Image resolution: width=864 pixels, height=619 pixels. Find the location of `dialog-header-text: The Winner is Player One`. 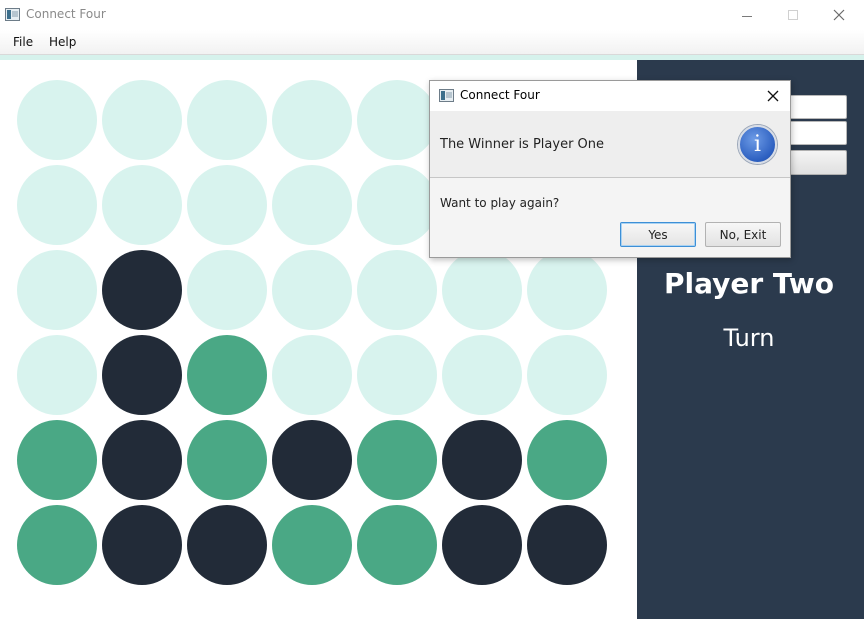

dialog-header-text: The Winner is Player One is located at coordinates (522, 144).